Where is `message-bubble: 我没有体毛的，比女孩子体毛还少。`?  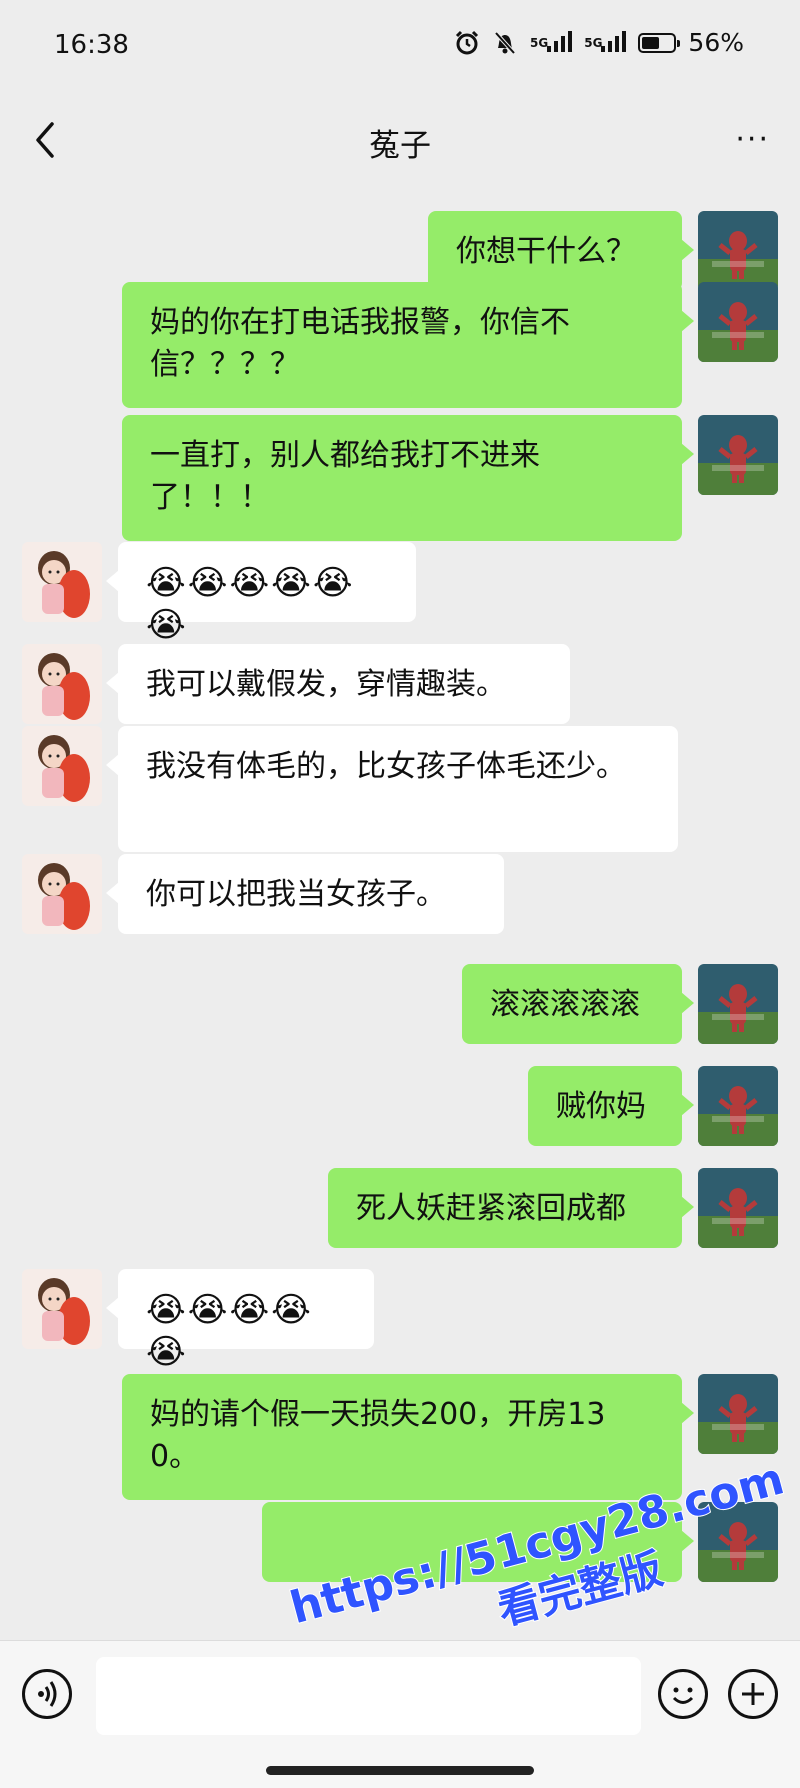 message-bubble: 我没有体毛的，比女孩子体毛还少。 is located at coordinates (392, 789).